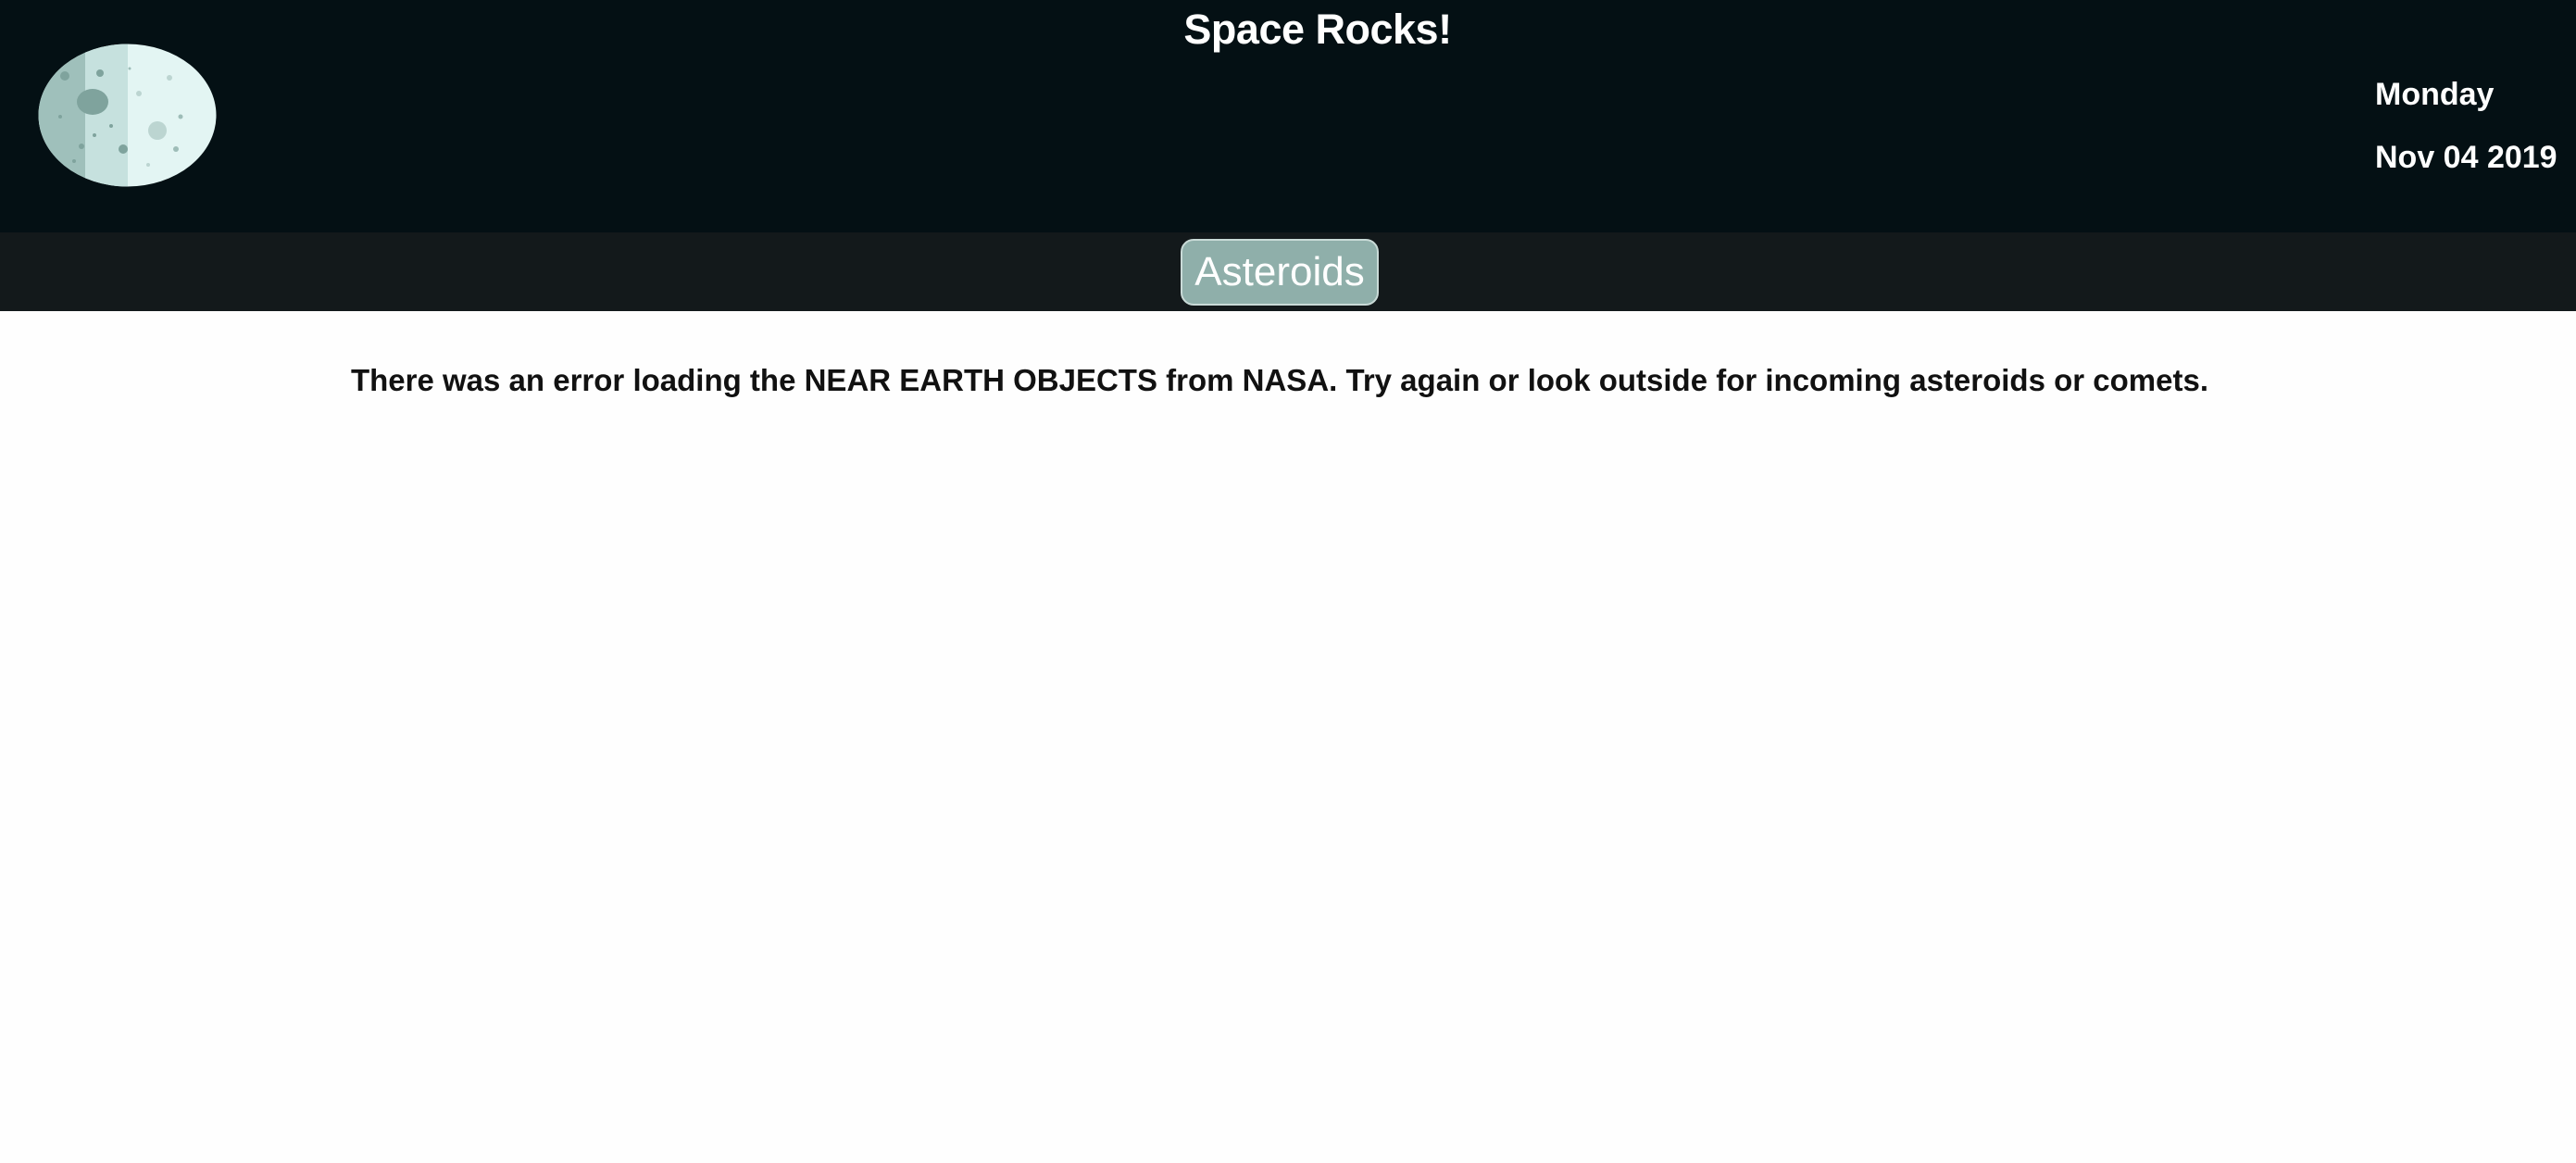 Image resolution: width=2576 pixels, height=1163 pixels. What do you see at coordinates (2466, 157) in the screenshot?
I see `date-label: Nov 04 2019` at bounding box center [2466, 157].